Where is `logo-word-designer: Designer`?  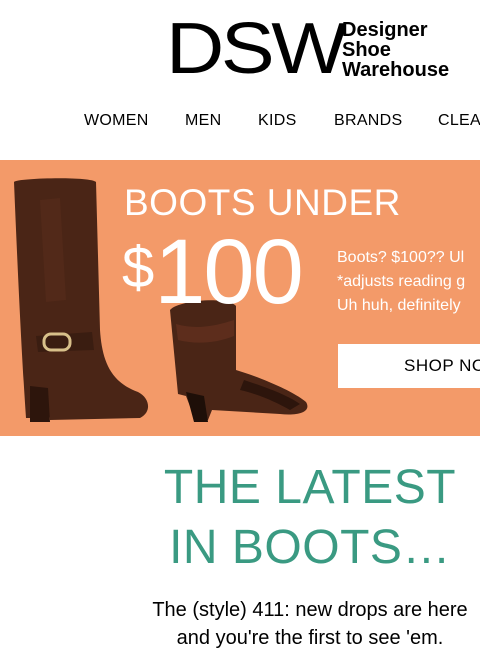
logo-word-designer: Designer is located at coordinates (385, 30).